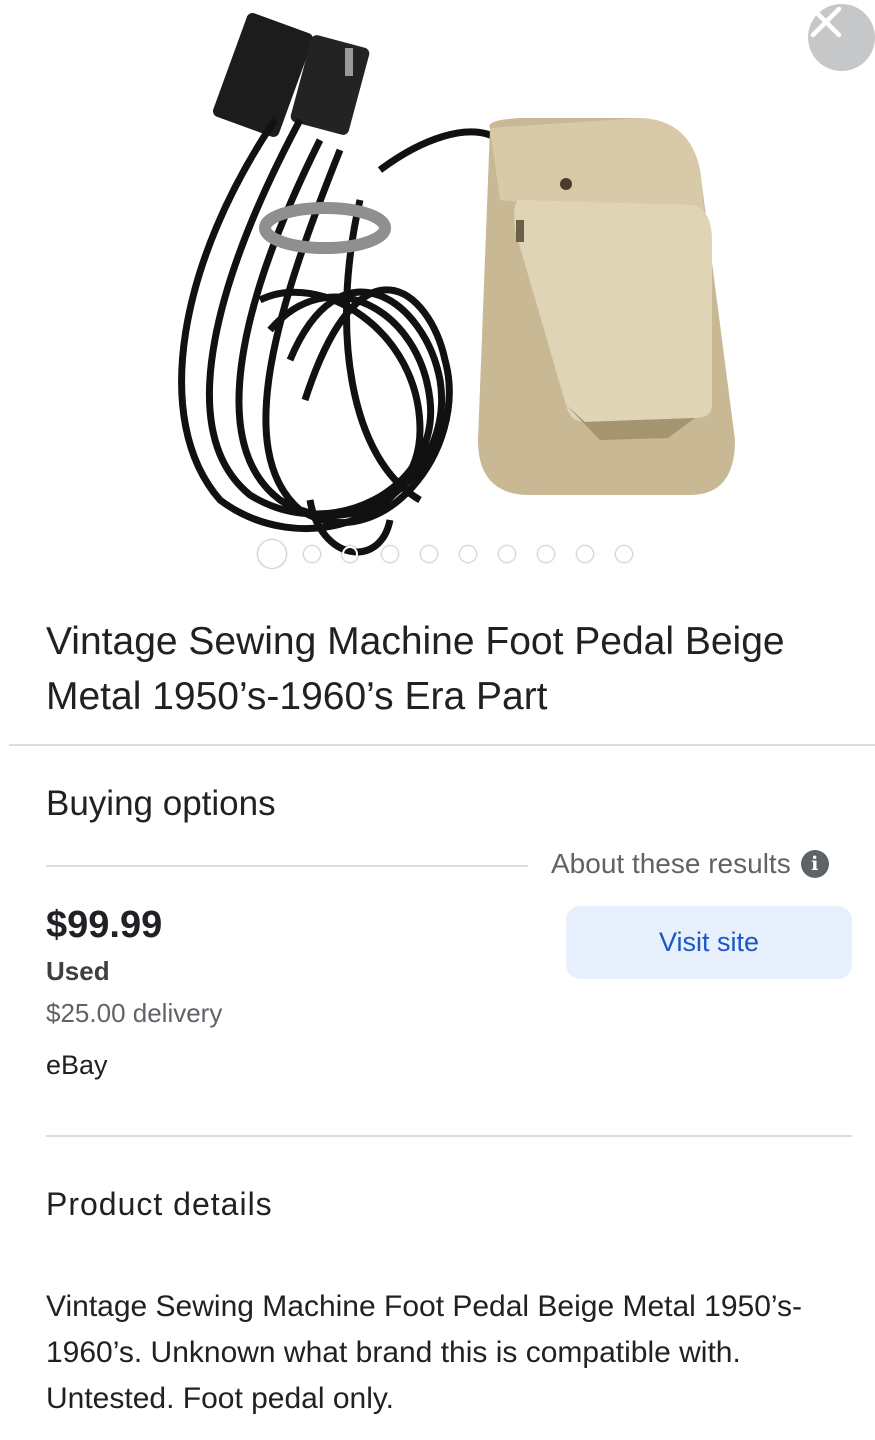 The image size is (875, 1440). I want to click on about-these-results-link: About these results i, so click(690, 864).